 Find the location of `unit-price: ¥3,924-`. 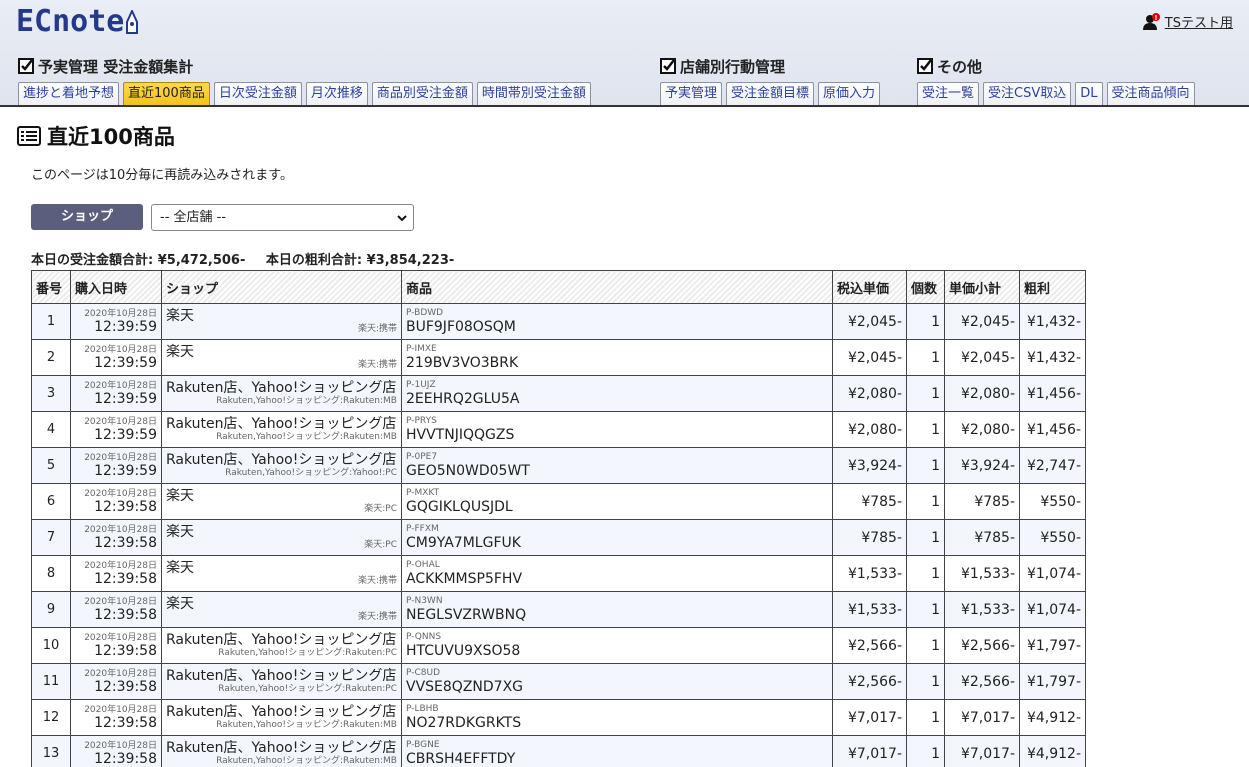

unit-price: ¥3,924- is located at coordinates (869, 465).